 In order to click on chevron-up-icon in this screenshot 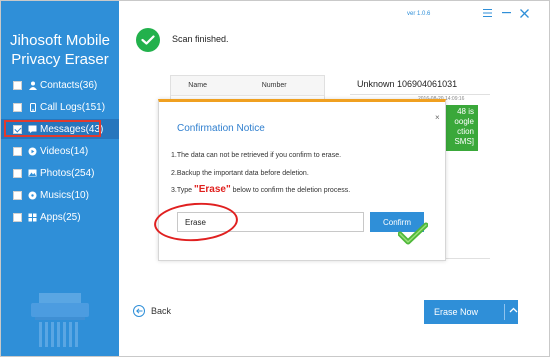, I will do `click(513, 310)`.